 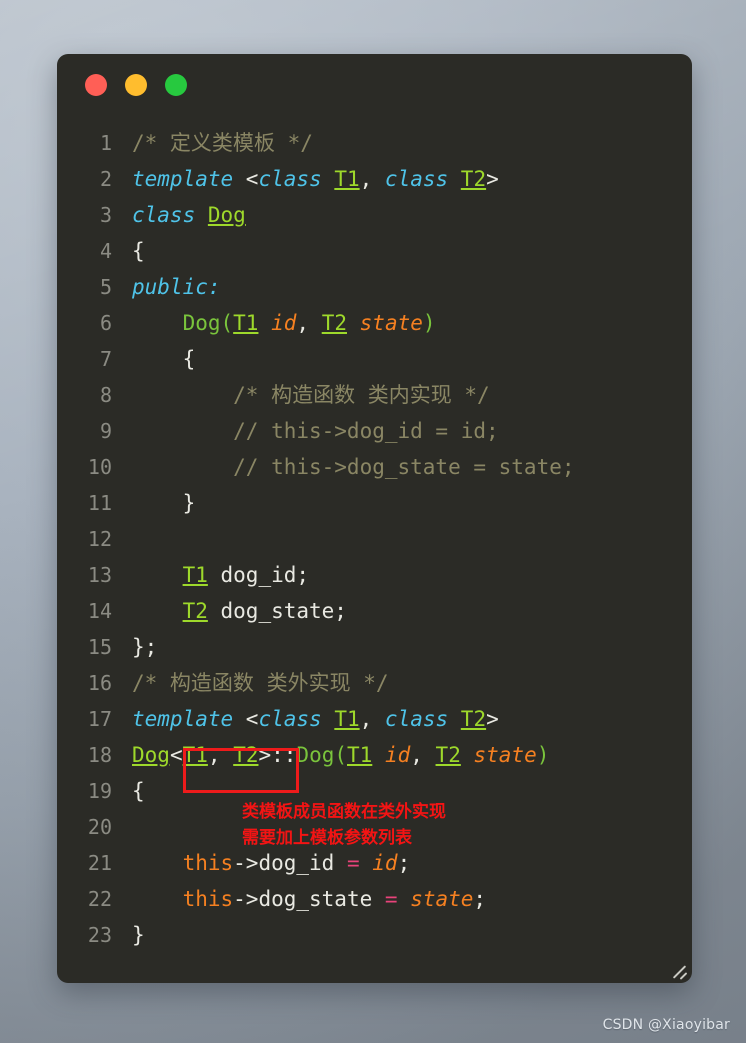 I want to click on code-line: 6 Dog(T1 id, T2 state), so click(x=374, y=323).